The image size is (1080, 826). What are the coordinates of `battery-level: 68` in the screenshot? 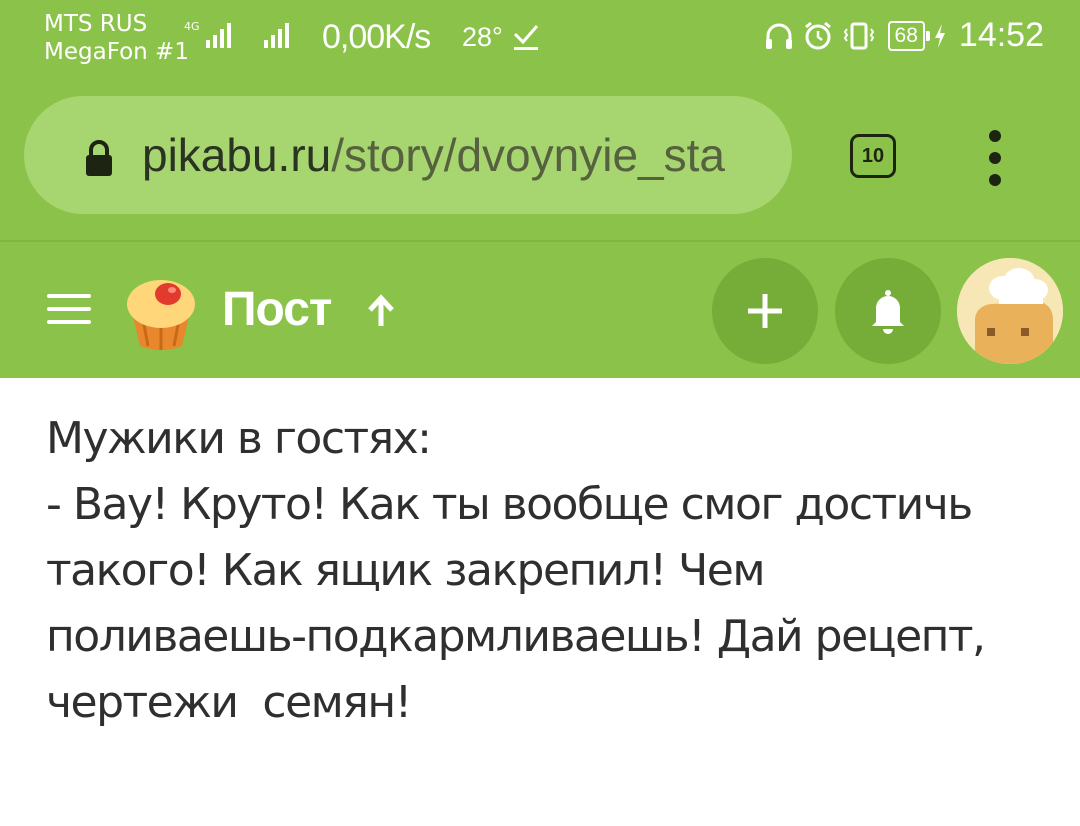 It's located at (906, 35).